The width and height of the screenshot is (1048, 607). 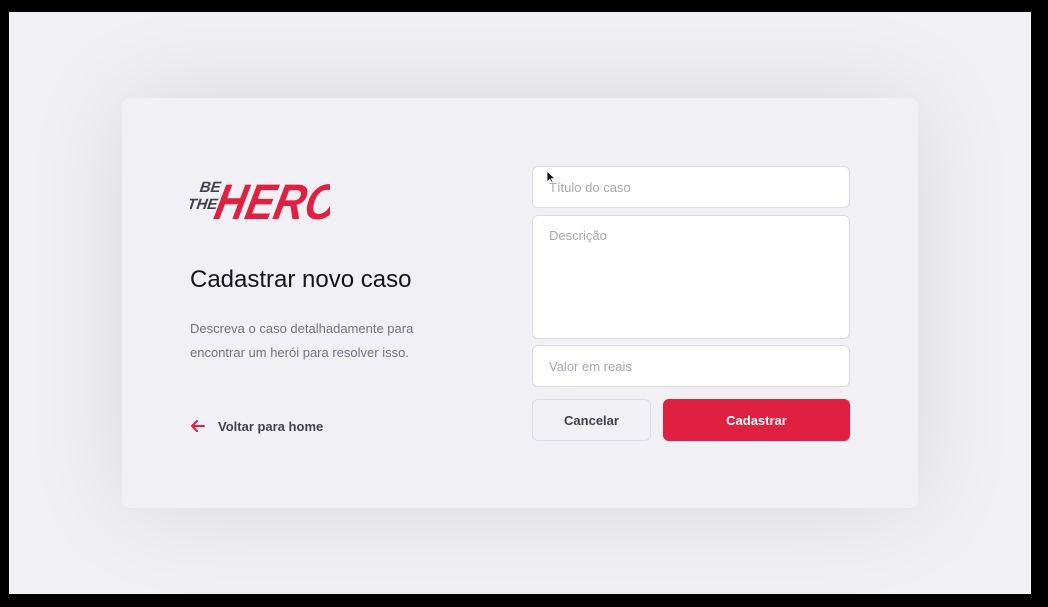 I want to click on submit-button: Cadastrar, so click(x=756, y=420).